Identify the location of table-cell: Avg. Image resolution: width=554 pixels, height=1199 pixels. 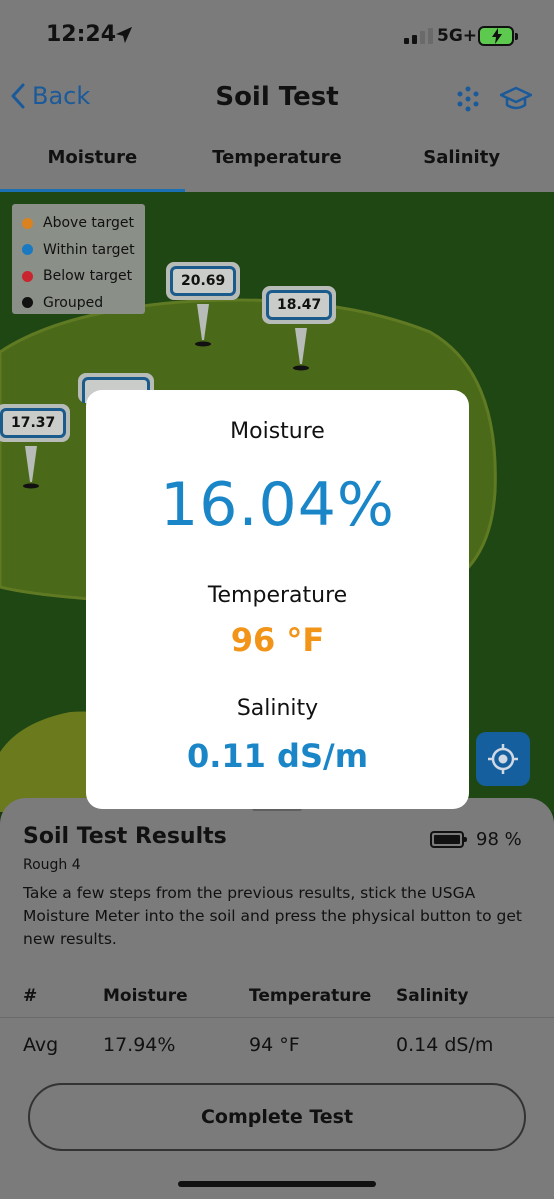
(41, 1045).